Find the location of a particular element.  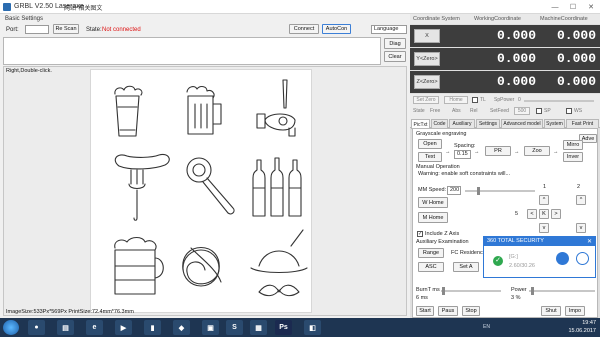

terminal-icon: ▮ is located at coordinates (152, 327).